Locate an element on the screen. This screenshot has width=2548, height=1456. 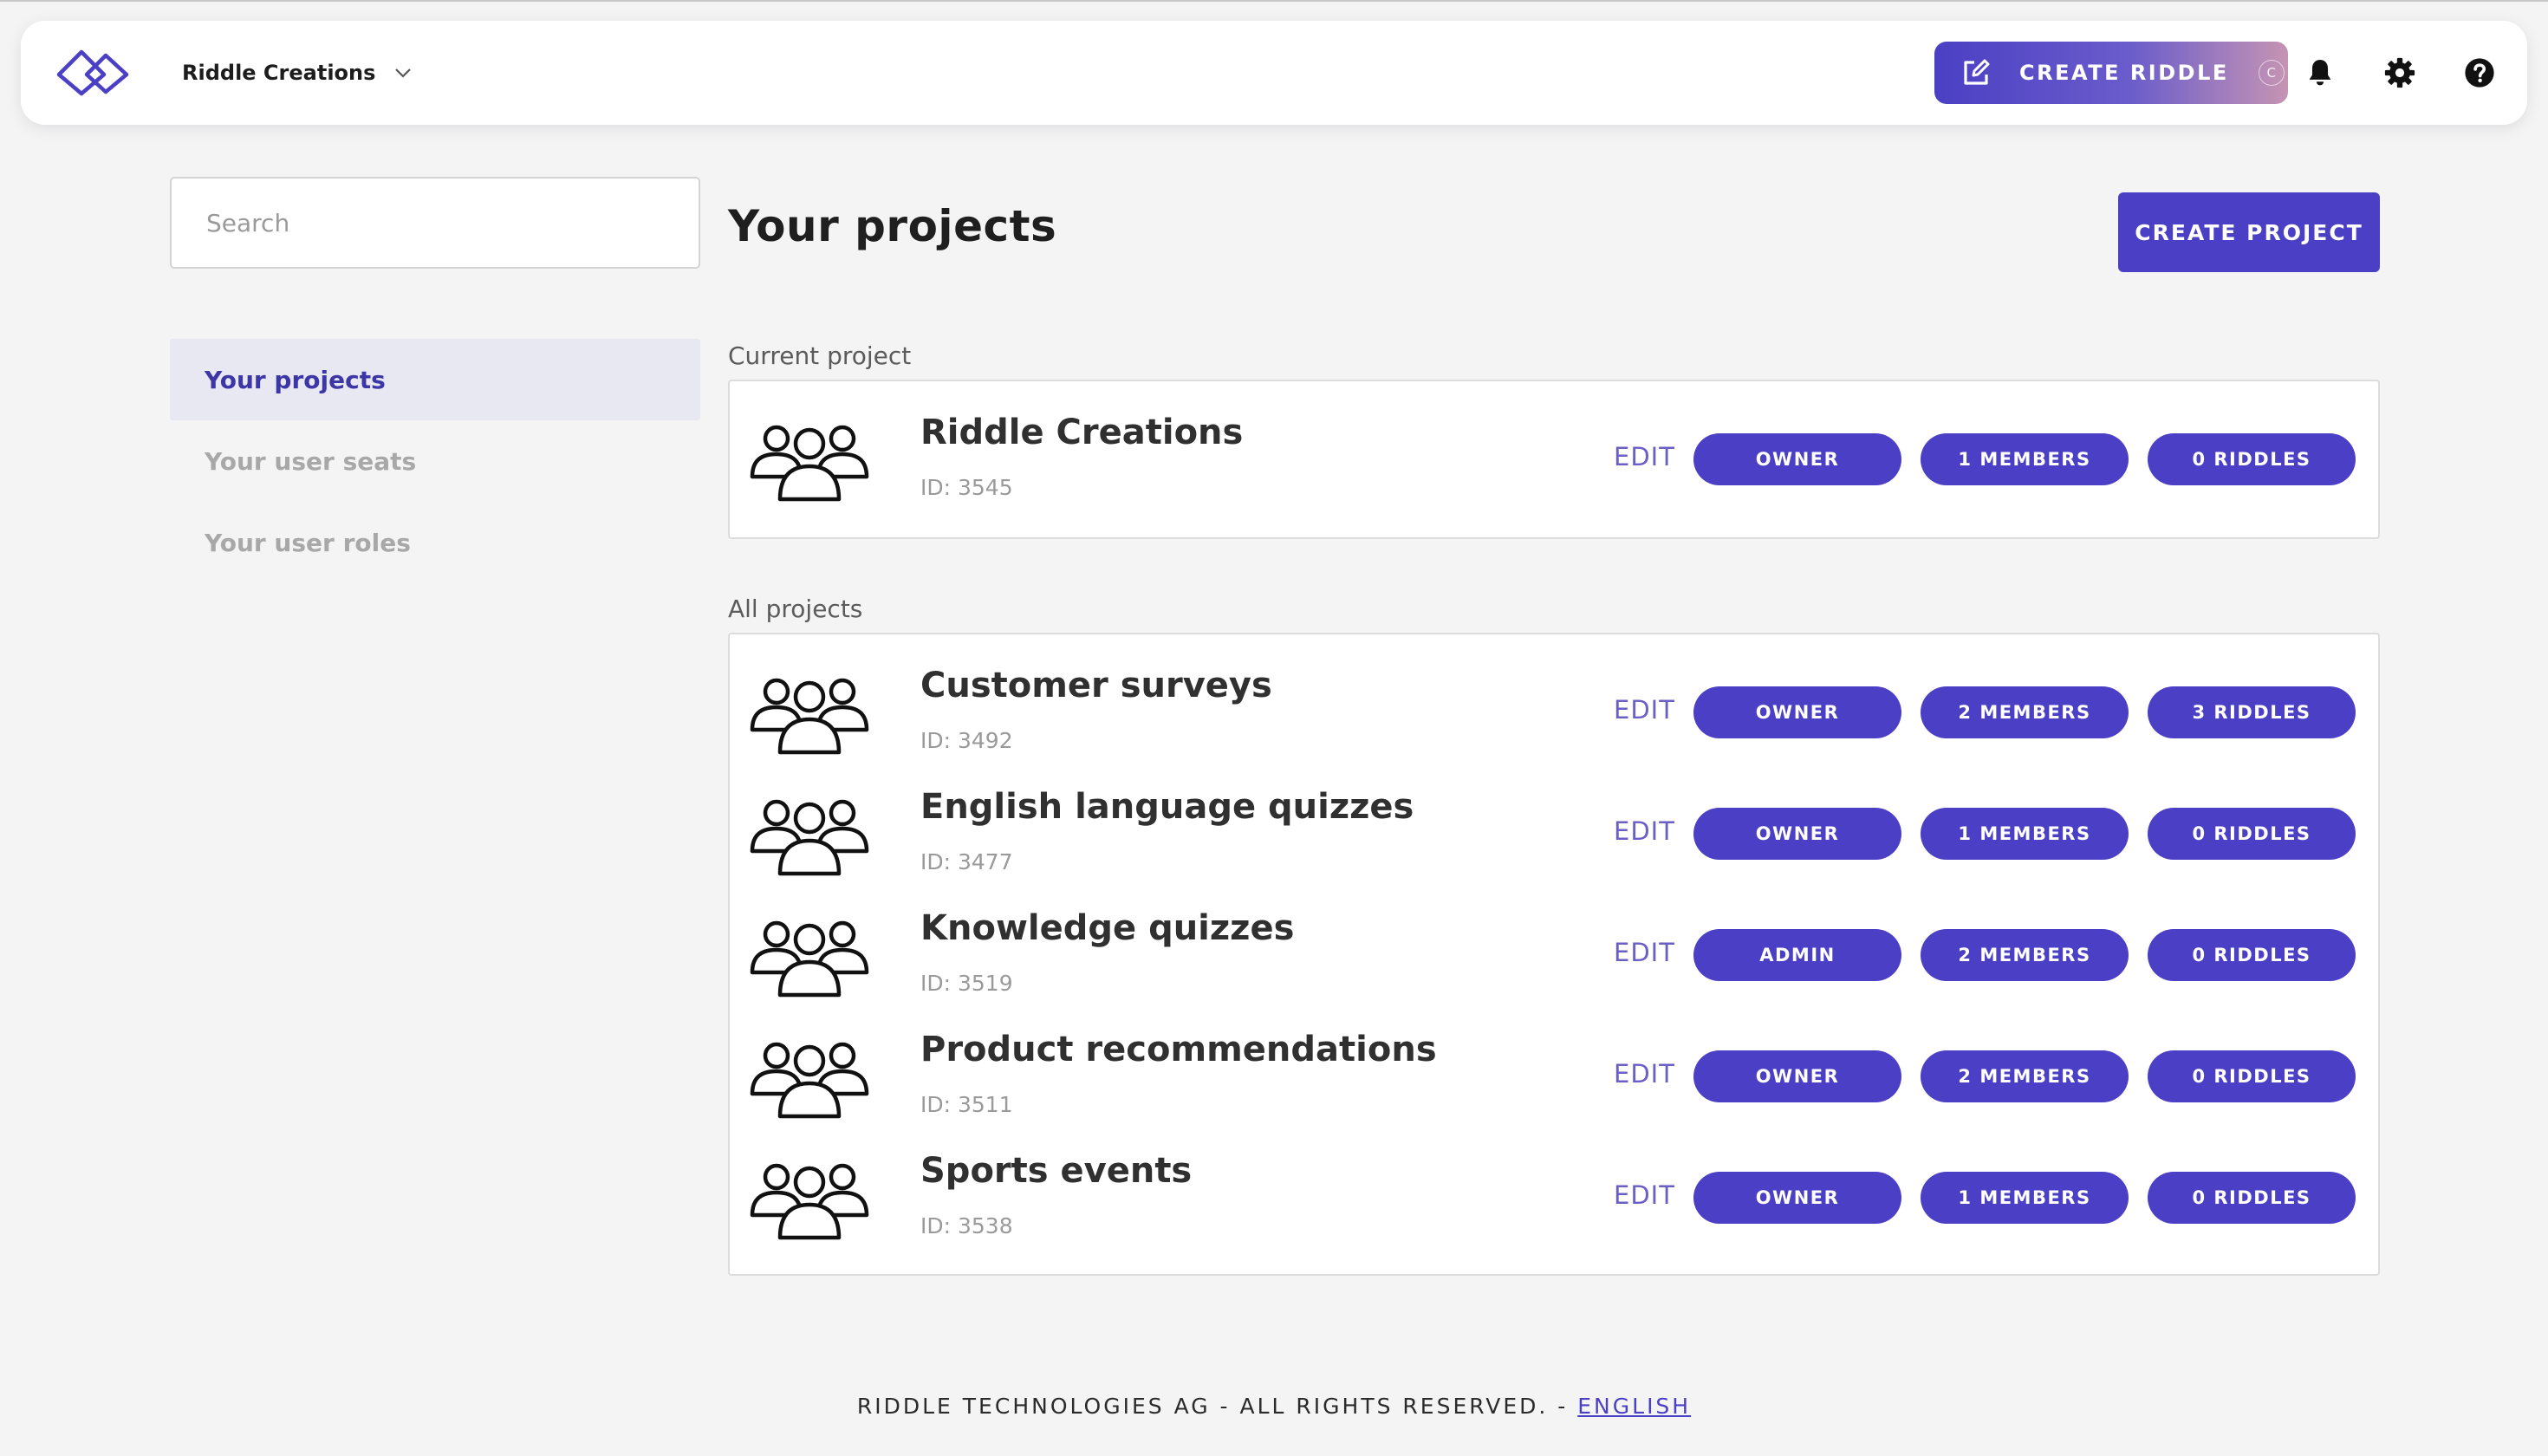
chevron-down-icon is located at coordinates (403, 73).